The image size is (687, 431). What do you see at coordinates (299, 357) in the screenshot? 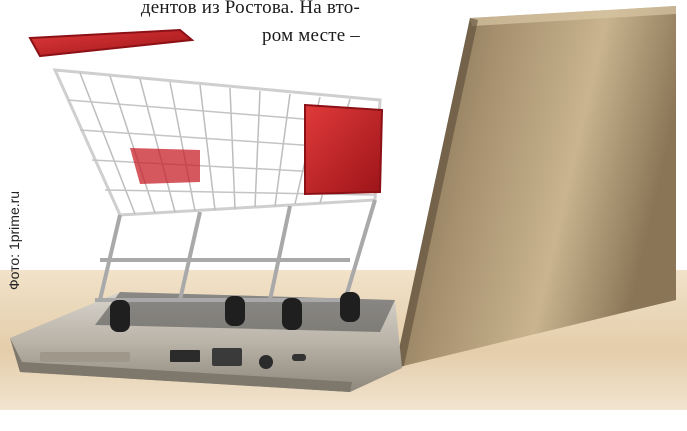
I see `lock-slot-icon` at bounding box center [299, 357].